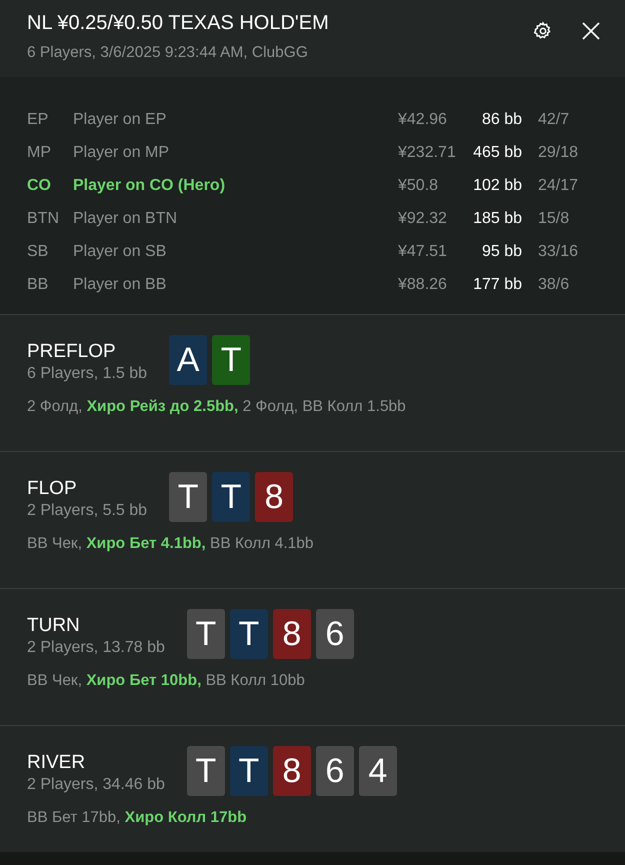 This screenshot has height=865, width=625. What do you see at coordinates (87, 374) in the screenshot?
I see `street-info: 6 Players, 1.5 bb` at bounding box center [87, 374].